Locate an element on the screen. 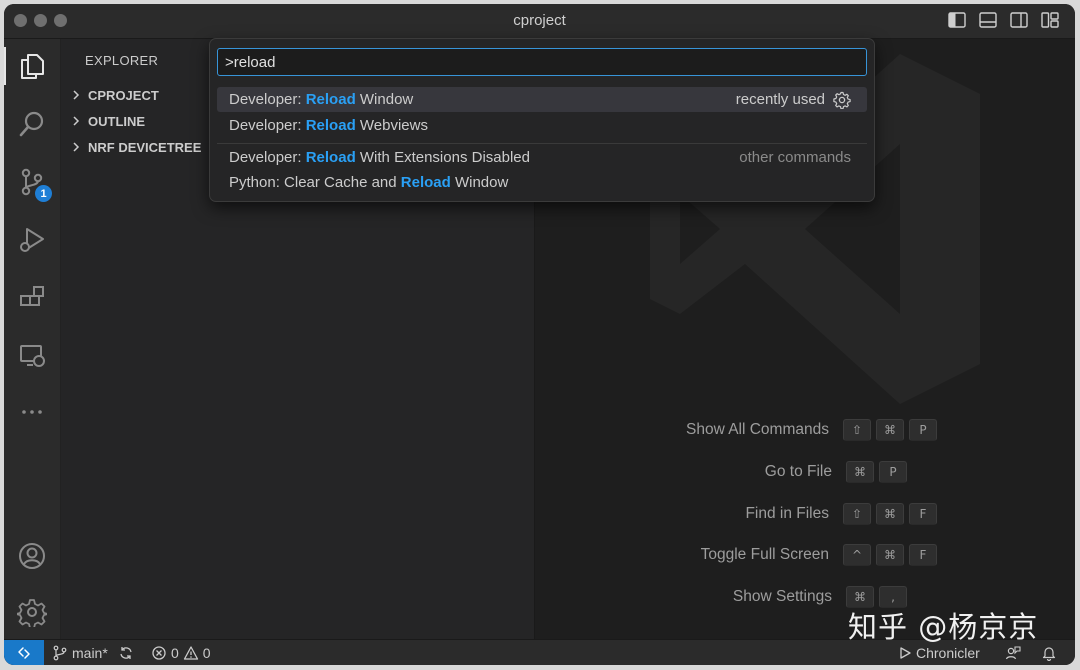 This screenshot has width=1080, height=670. command-palette-input is located at coordinates (542, 62).